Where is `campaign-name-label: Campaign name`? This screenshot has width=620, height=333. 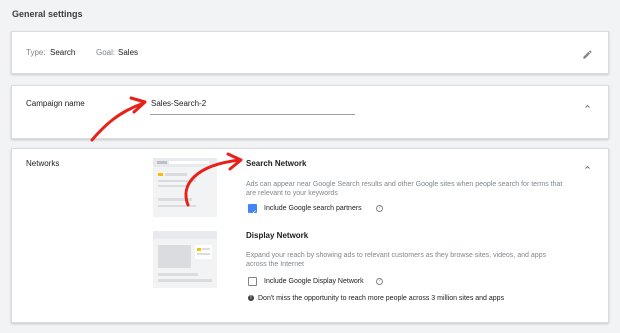 campaign-name-label: Campaign name is located at coordinates (55, 103).